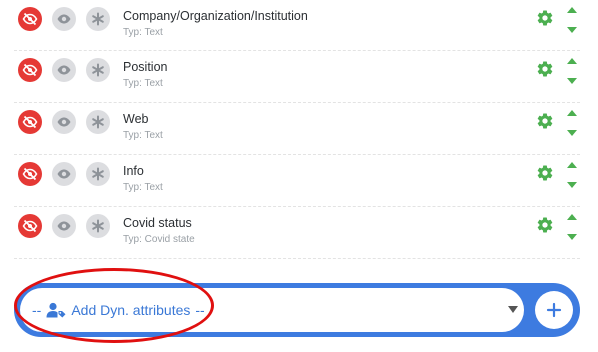 This screenshot has width=598, height=352. I want to click on attribute-row: Covid status Typ: Covid state, so click(297, 233).